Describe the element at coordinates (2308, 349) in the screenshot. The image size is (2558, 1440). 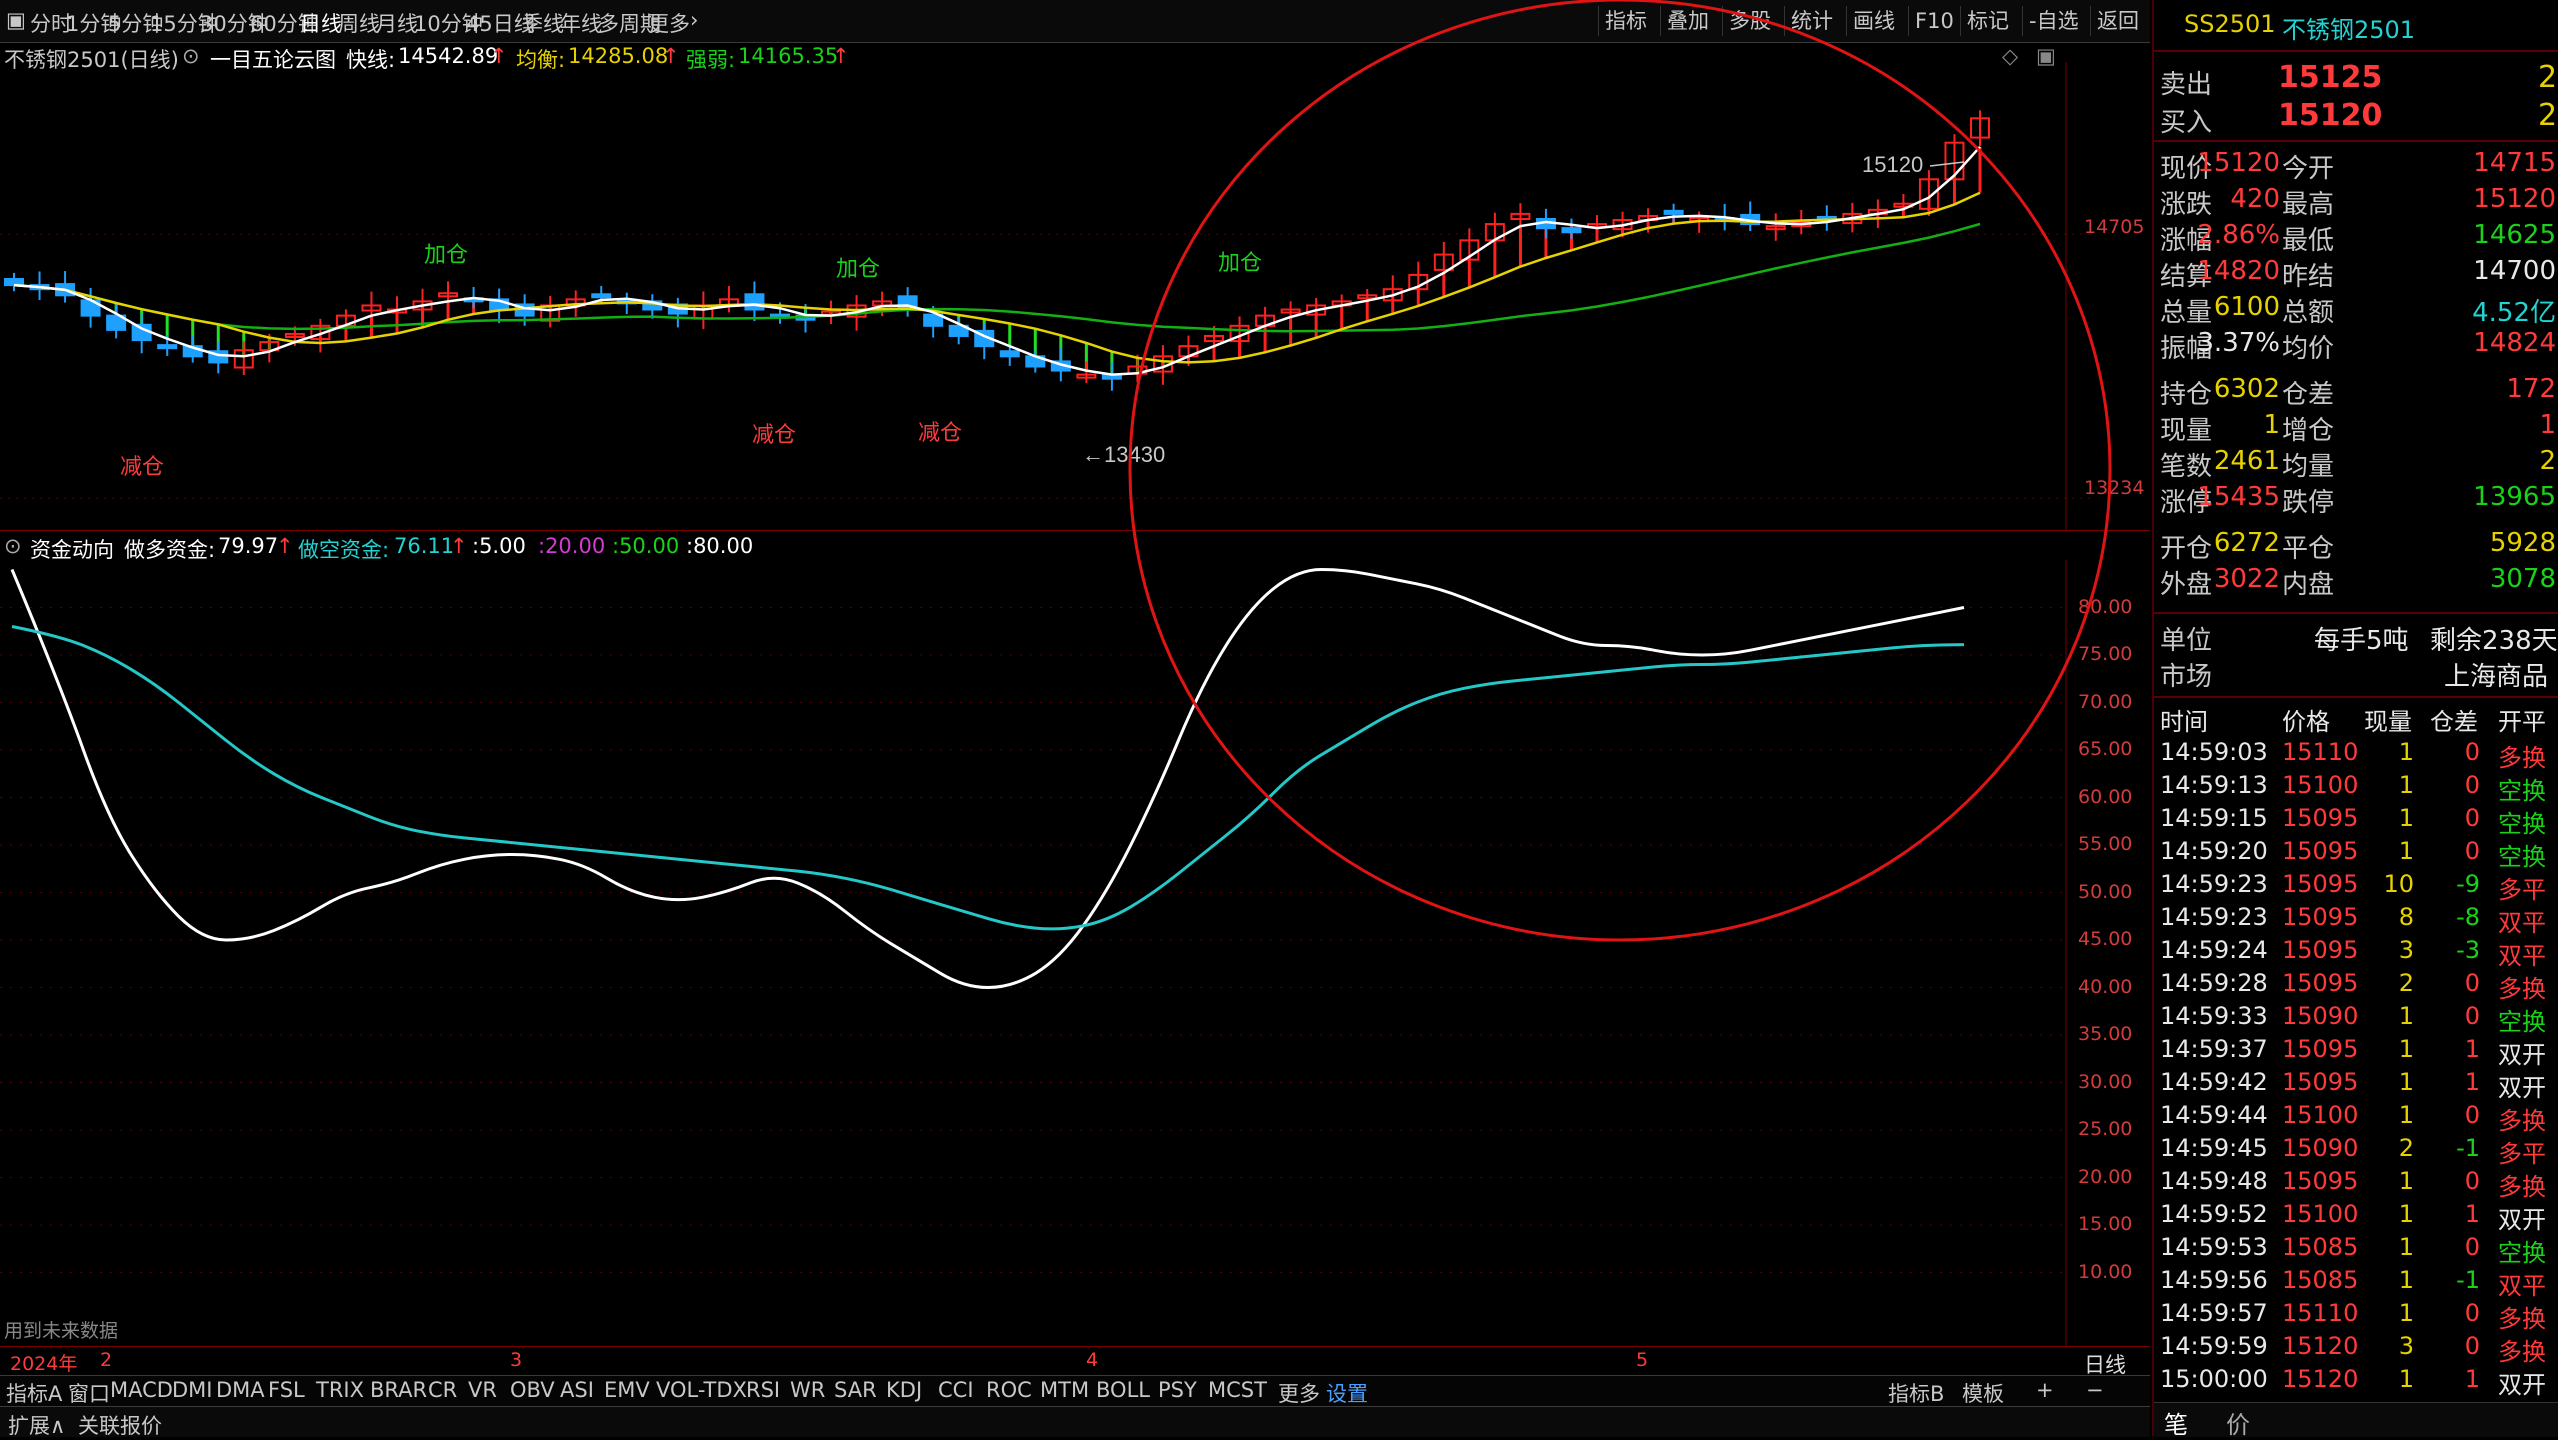
I see `quote-label-2: 均价` at that location.